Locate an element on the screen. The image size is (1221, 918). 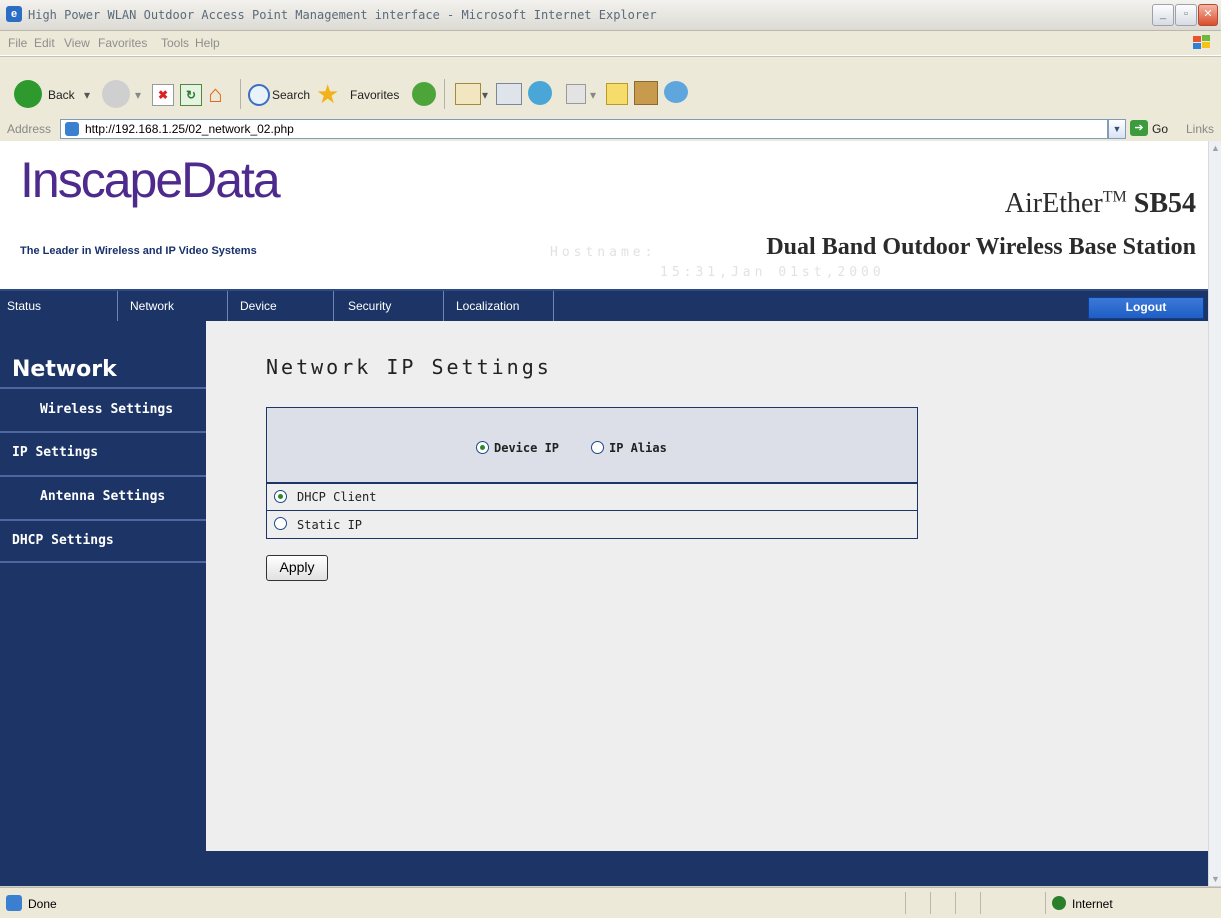
mail-icon is located at coordinates (468, 94).